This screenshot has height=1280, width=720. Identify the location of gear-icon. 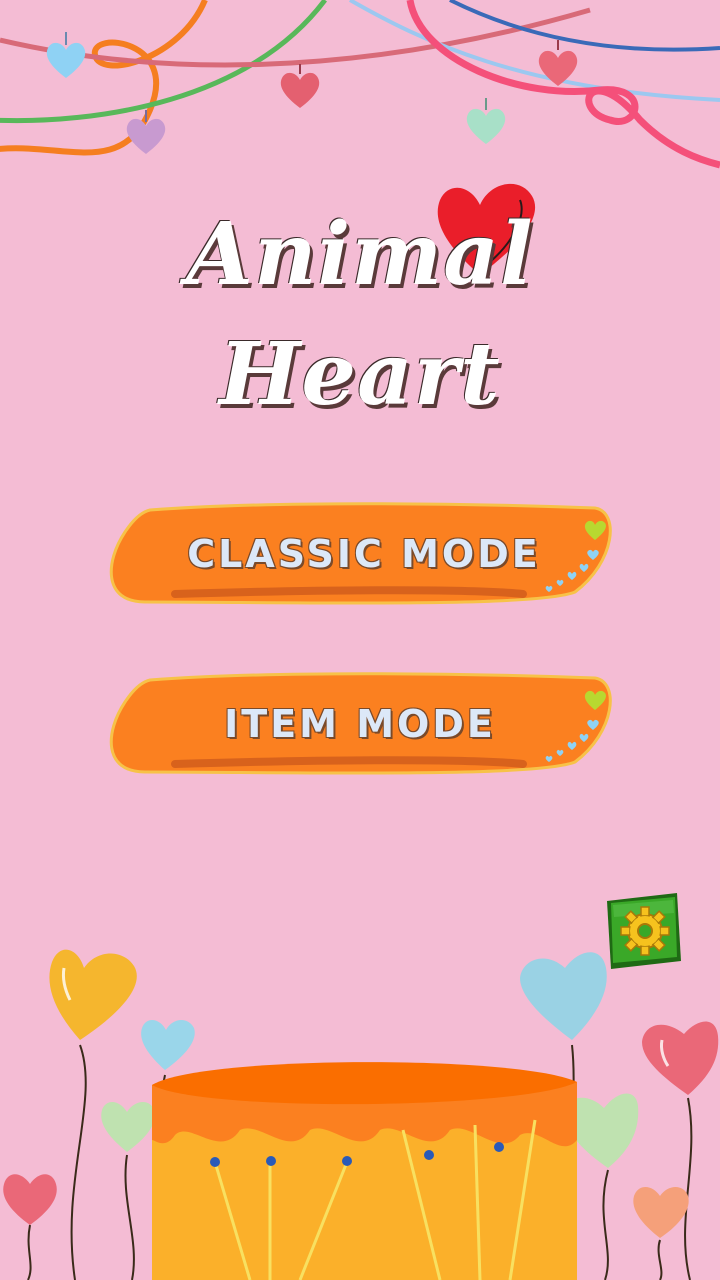
(644, 931).